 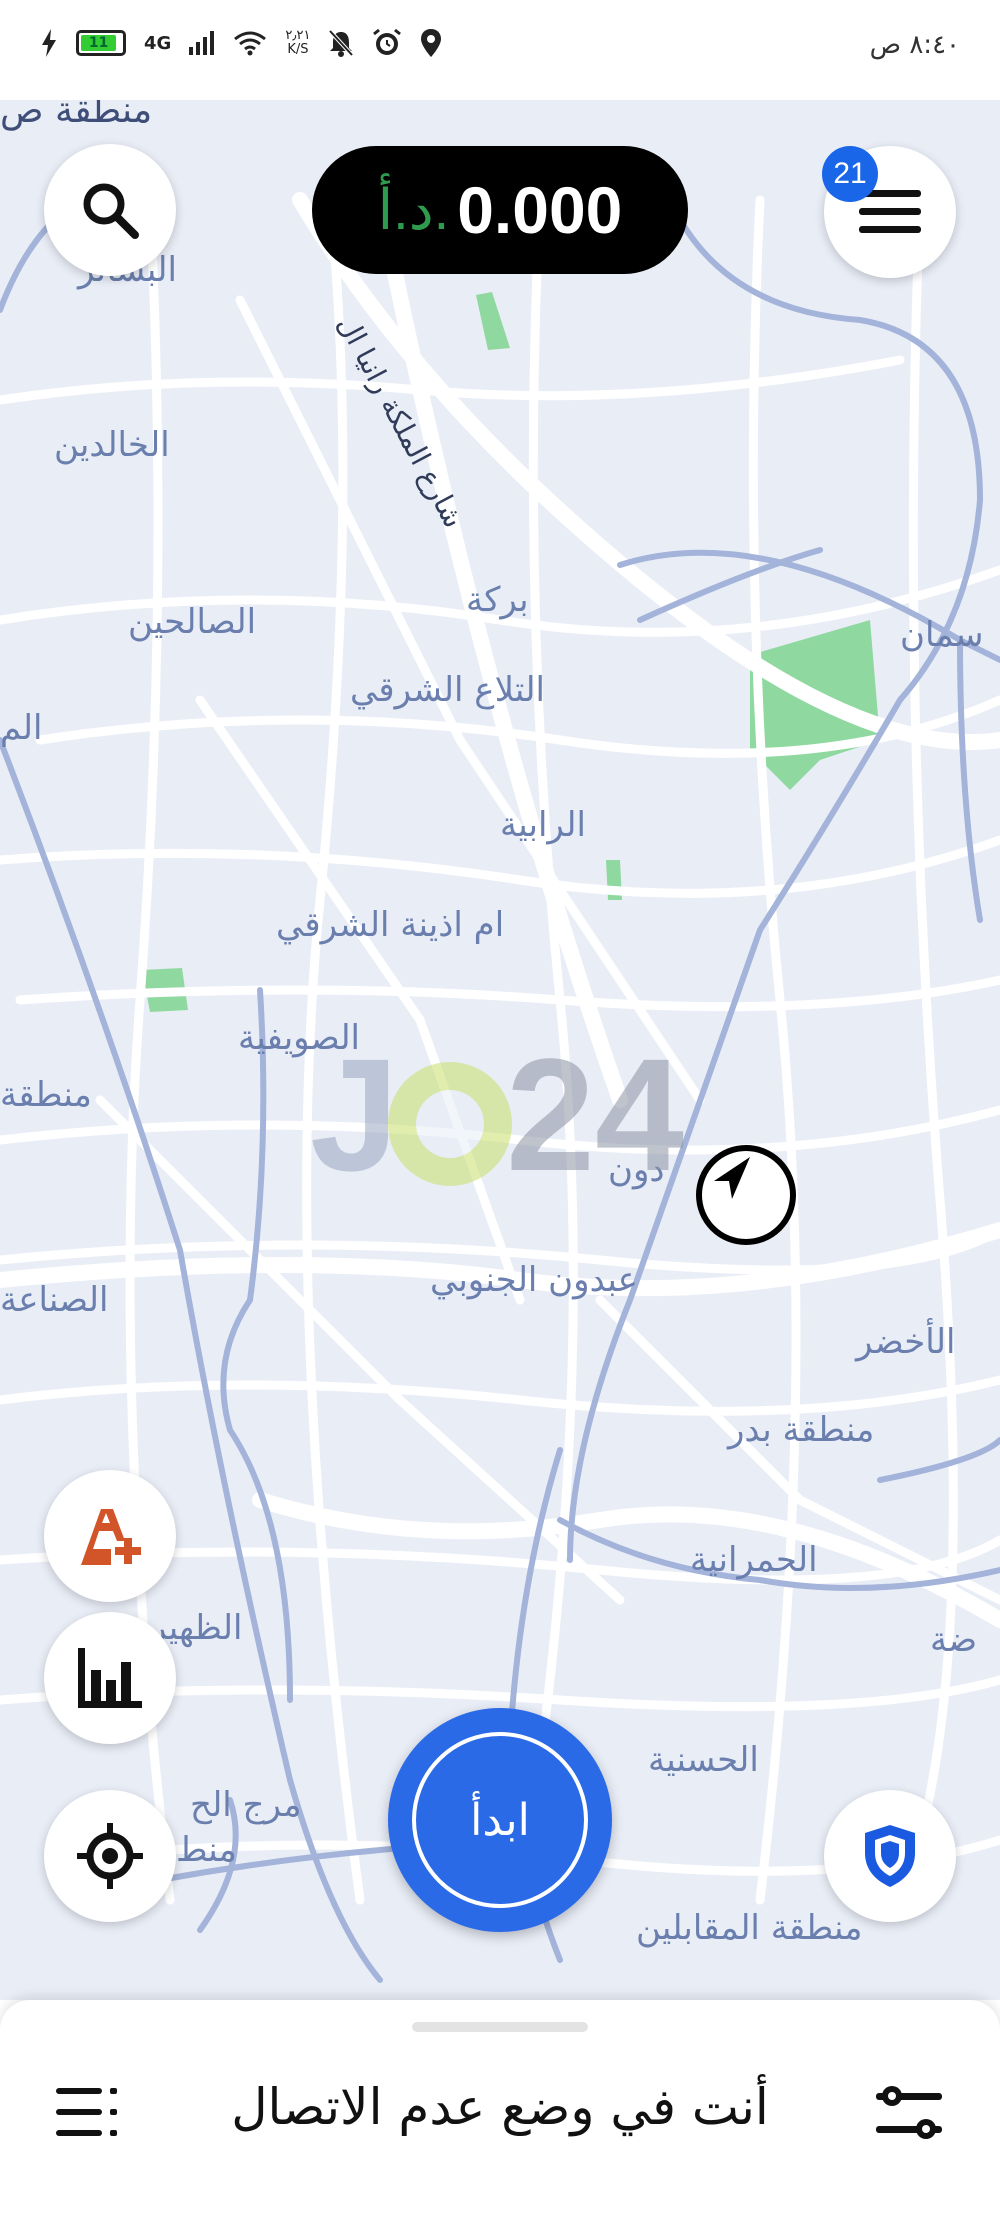 I want to click on status-bar: 11 4G ٢٫٢١ K/S ٨:٤٠ ص, so click(x=500, y=50).